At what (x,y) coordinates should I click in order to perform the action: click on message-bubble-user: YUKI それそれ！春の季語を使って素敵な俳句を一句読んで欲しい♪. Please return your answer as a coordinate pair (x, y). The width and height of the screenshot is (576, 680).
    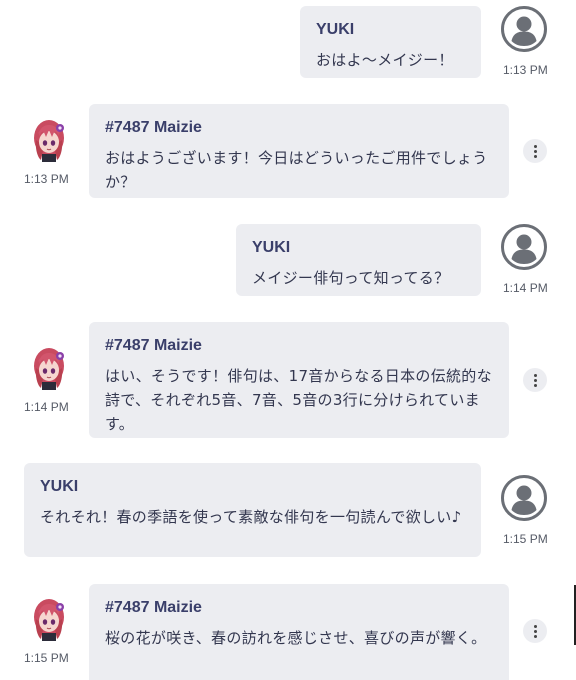
    Looking at the image, I should click on (252, 510).